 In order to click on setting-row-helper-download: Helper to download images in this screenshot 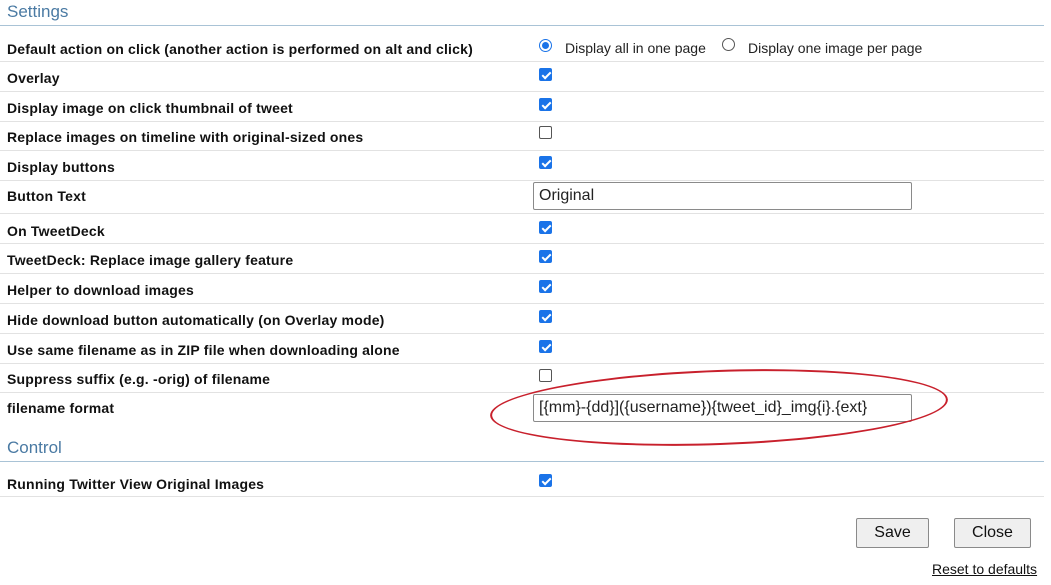, I will do `click(522, 289)`.